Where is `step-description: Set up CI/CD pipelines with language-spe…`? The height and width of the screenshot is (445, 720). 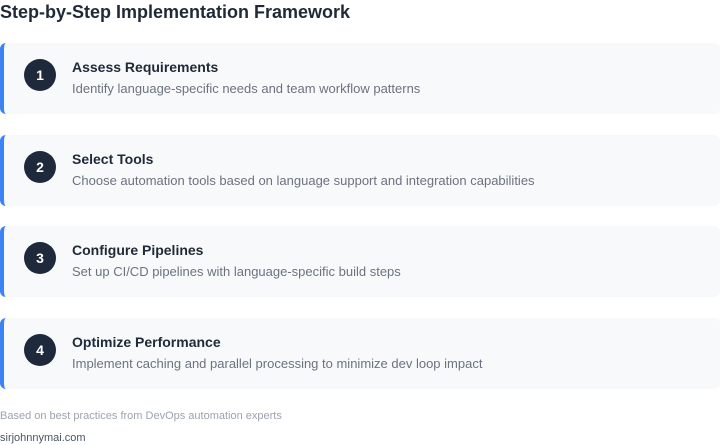
step-description: Set up CI/CD pipelines with language-spe… is located at coordinates (236, 272).